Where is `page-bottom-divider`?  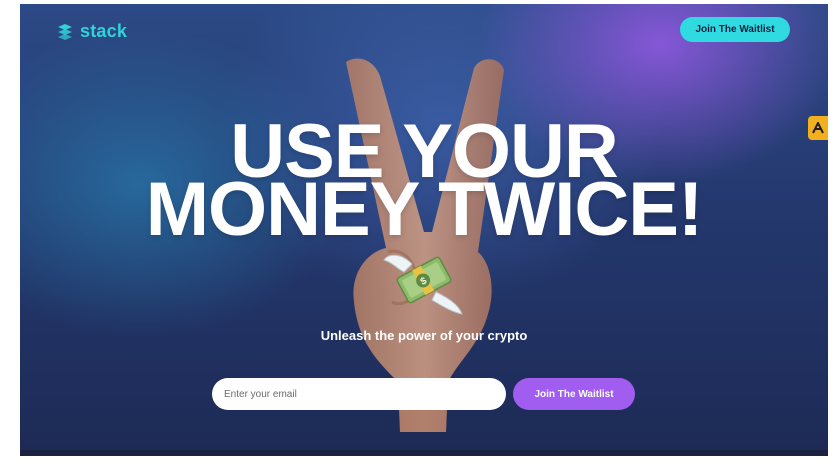
page-bottom-divider is located at coordinates (424, 453).